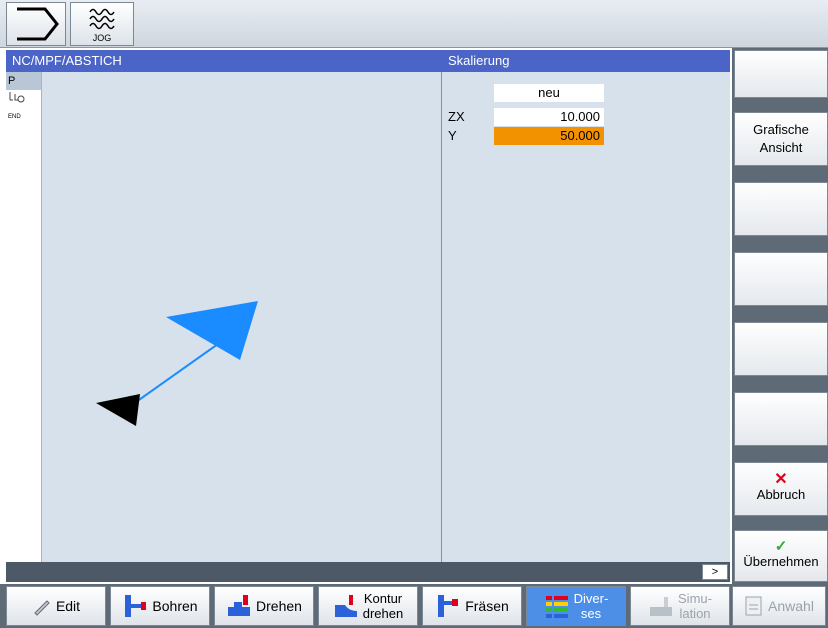 Image resolution: width=828 pixels, height=628 pixels. Describe the element at coordinates (383, 613) in the screenshot. I see `contour-line2: drehen` at that location.